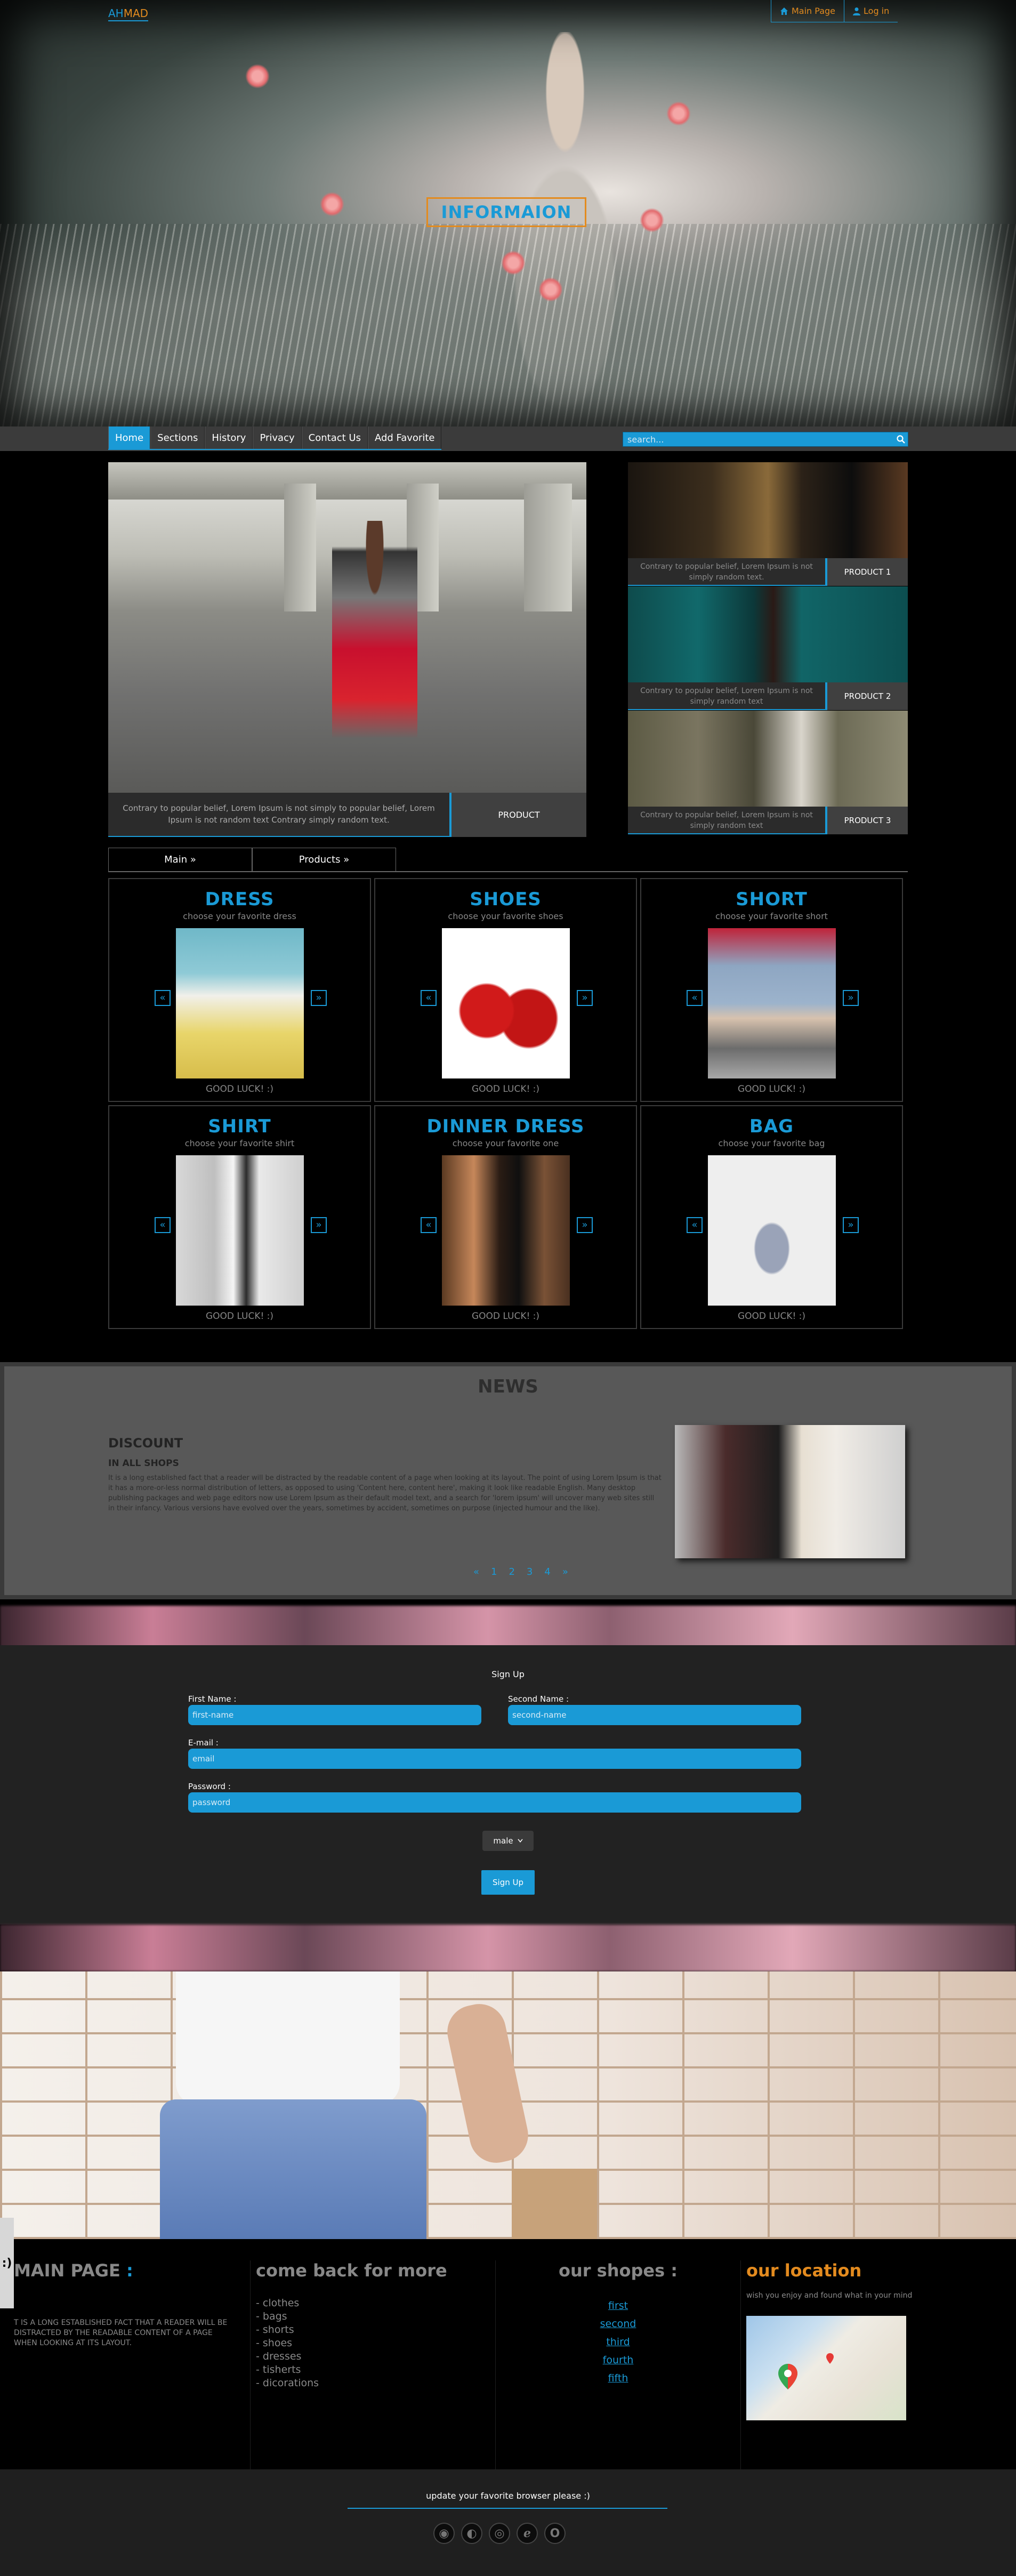 The image size is (1016, 2576). Describe the element at coordinates (506, 1003) in the screenshot. I see `product-image-shoes` at that location.